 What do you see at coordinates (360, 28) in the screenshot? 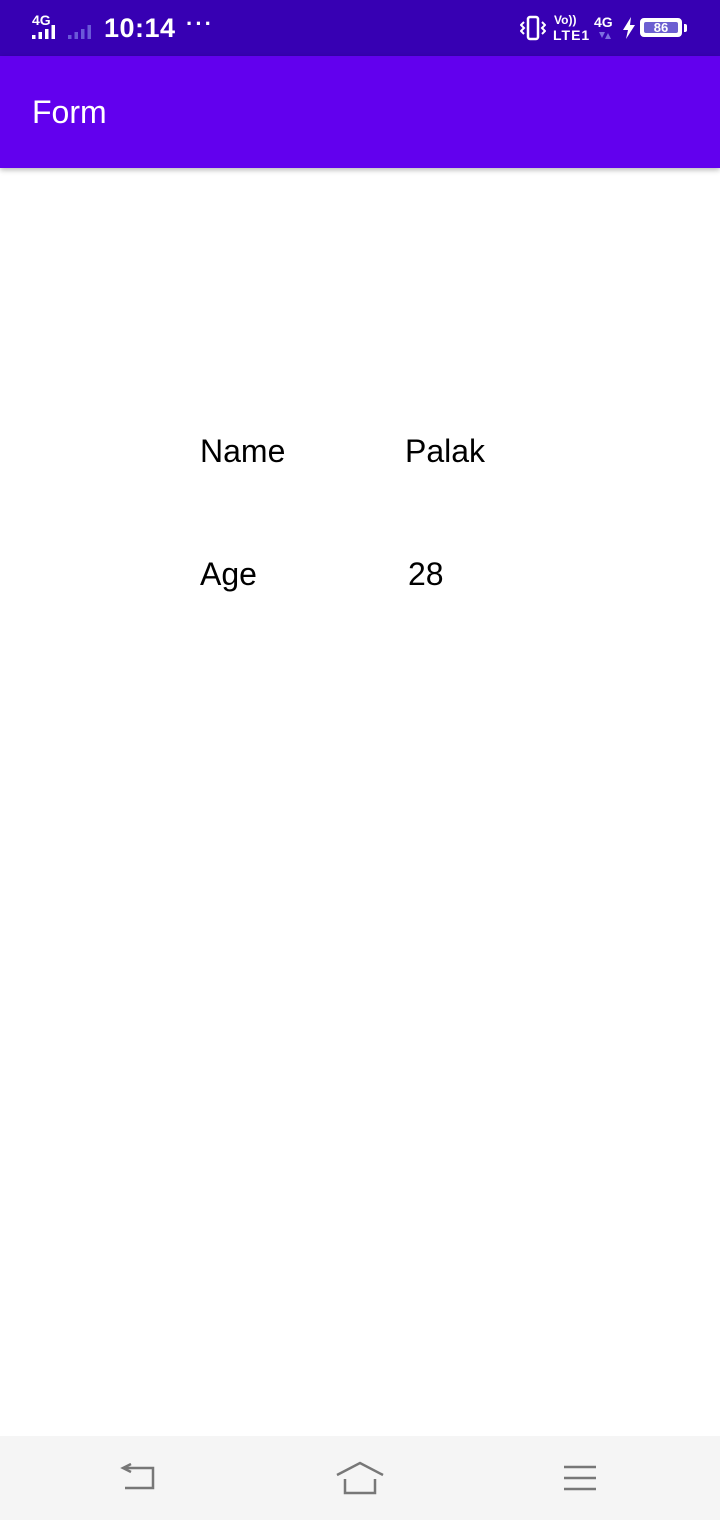
I see `status-bar: 4G 10:14 ··· Vo)) LTE1 4G 86` at bounding box center [360, 28].